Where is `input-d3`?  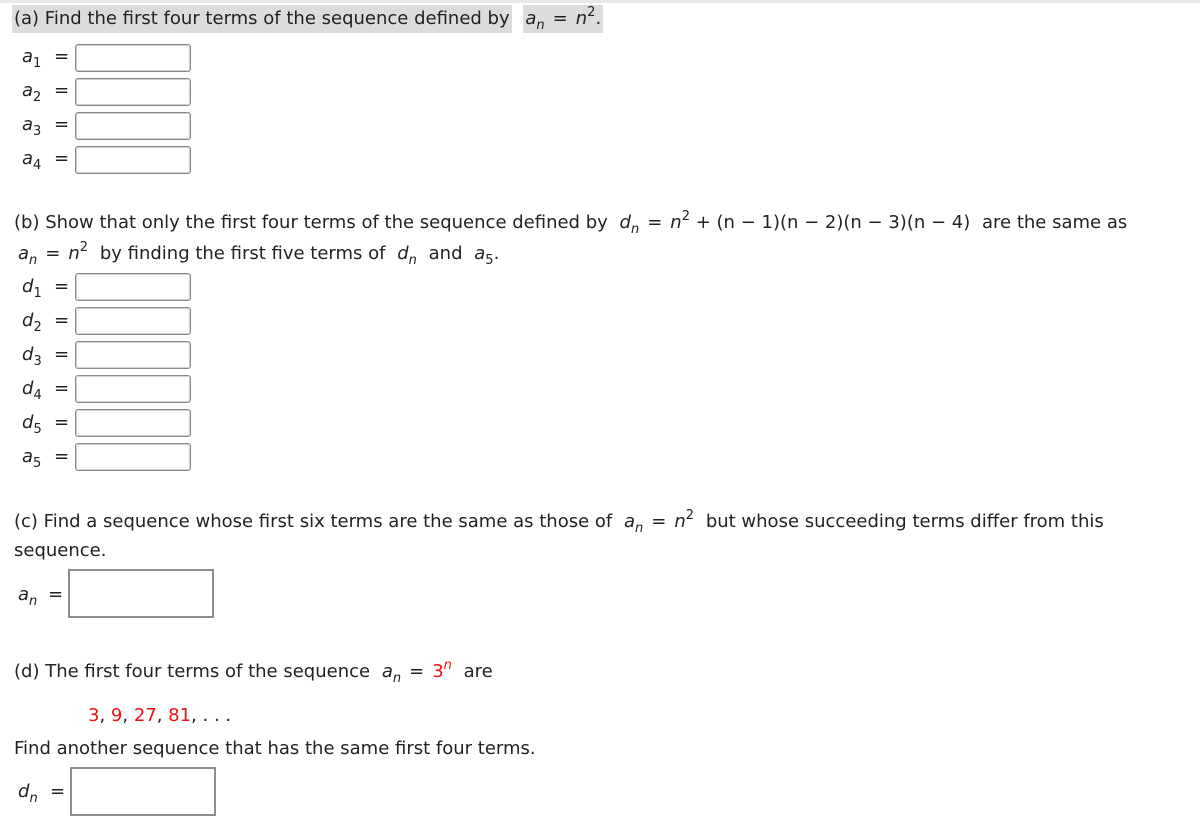 input-d3 is located at coordinates (133, 355).